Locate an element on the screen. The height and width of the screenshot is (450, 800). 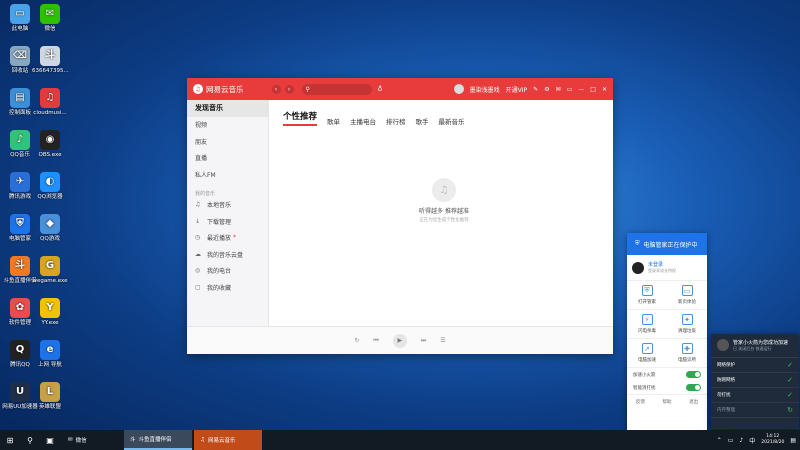
username: 墨染浅墨戏 is located at coordinates (485, 89).